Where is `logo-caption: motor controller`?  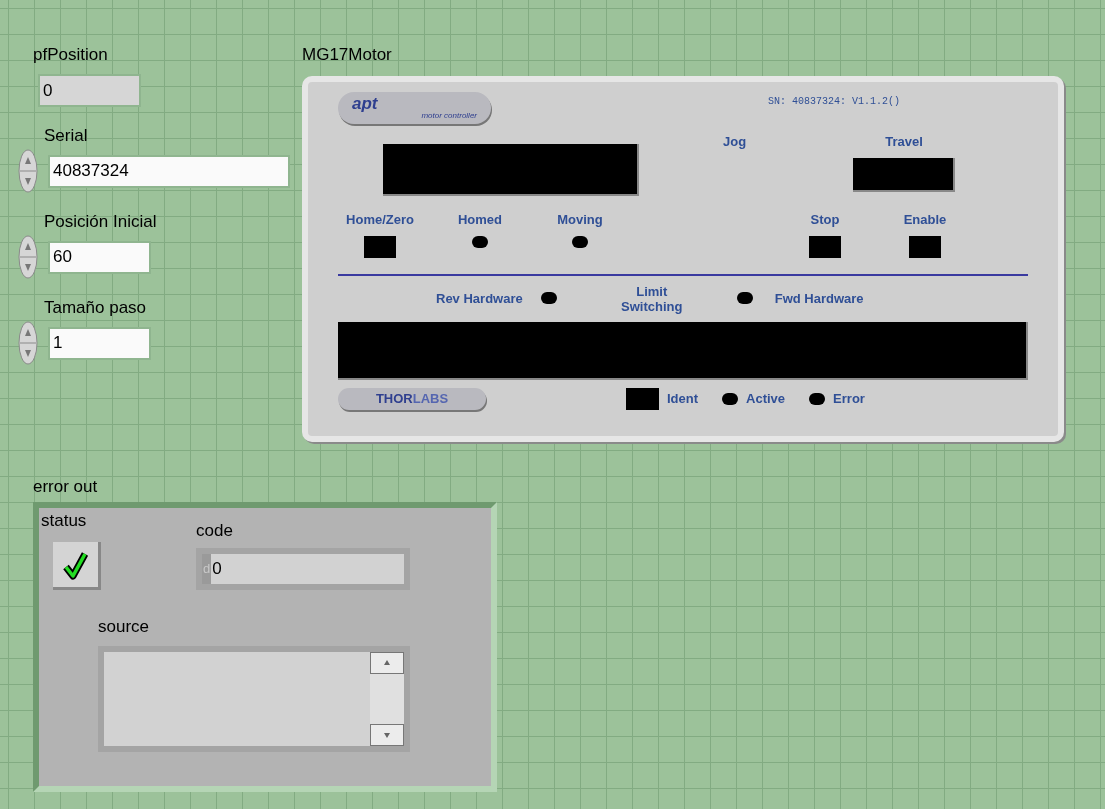 logo-caption: motor controller is located at coordinates (449, 116).